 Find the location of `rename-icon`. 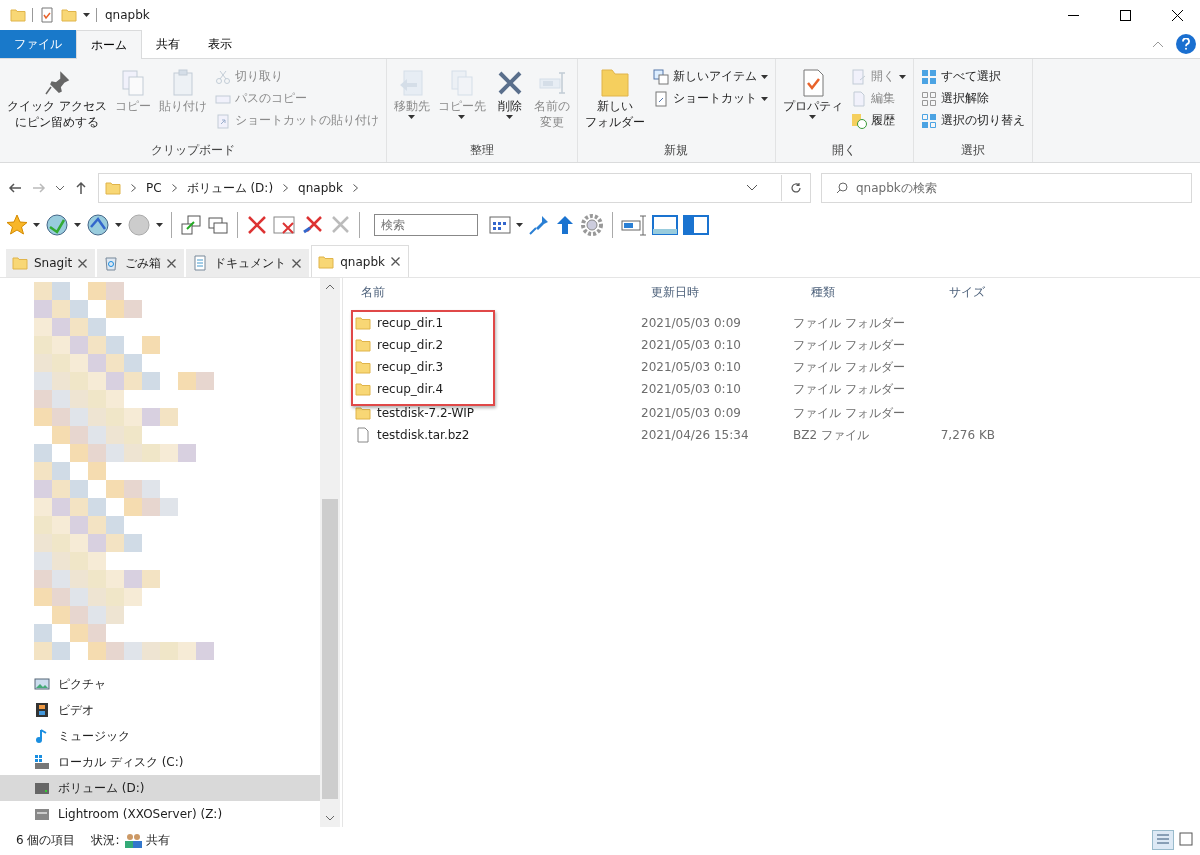

rename-icon is located at coordinates (634, 225).